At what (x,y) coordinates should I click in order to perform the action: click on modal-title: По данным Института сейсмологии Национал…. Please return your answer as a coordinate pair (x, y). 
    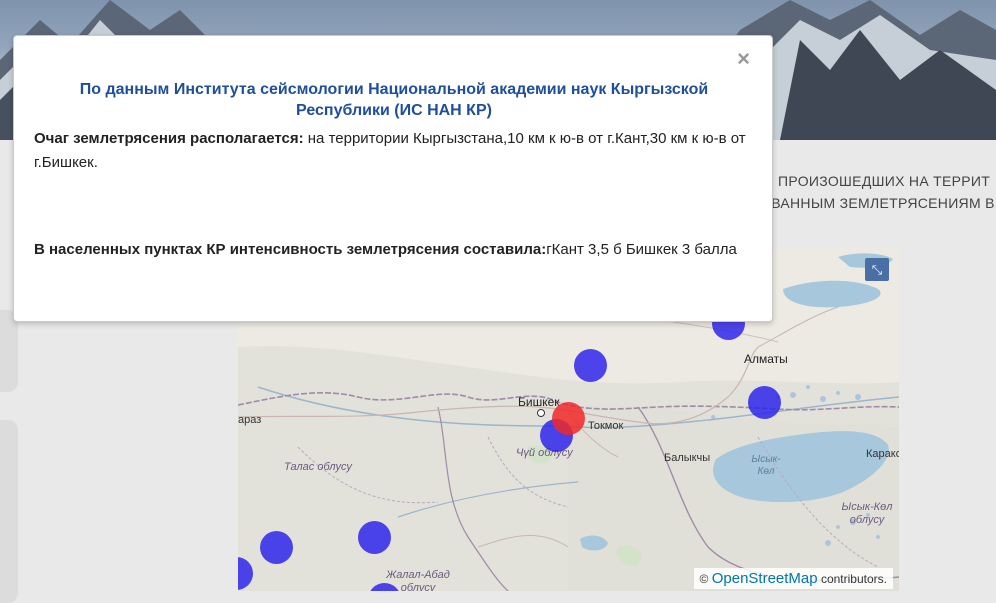
    Looking at the image, I should click on (394, 100).